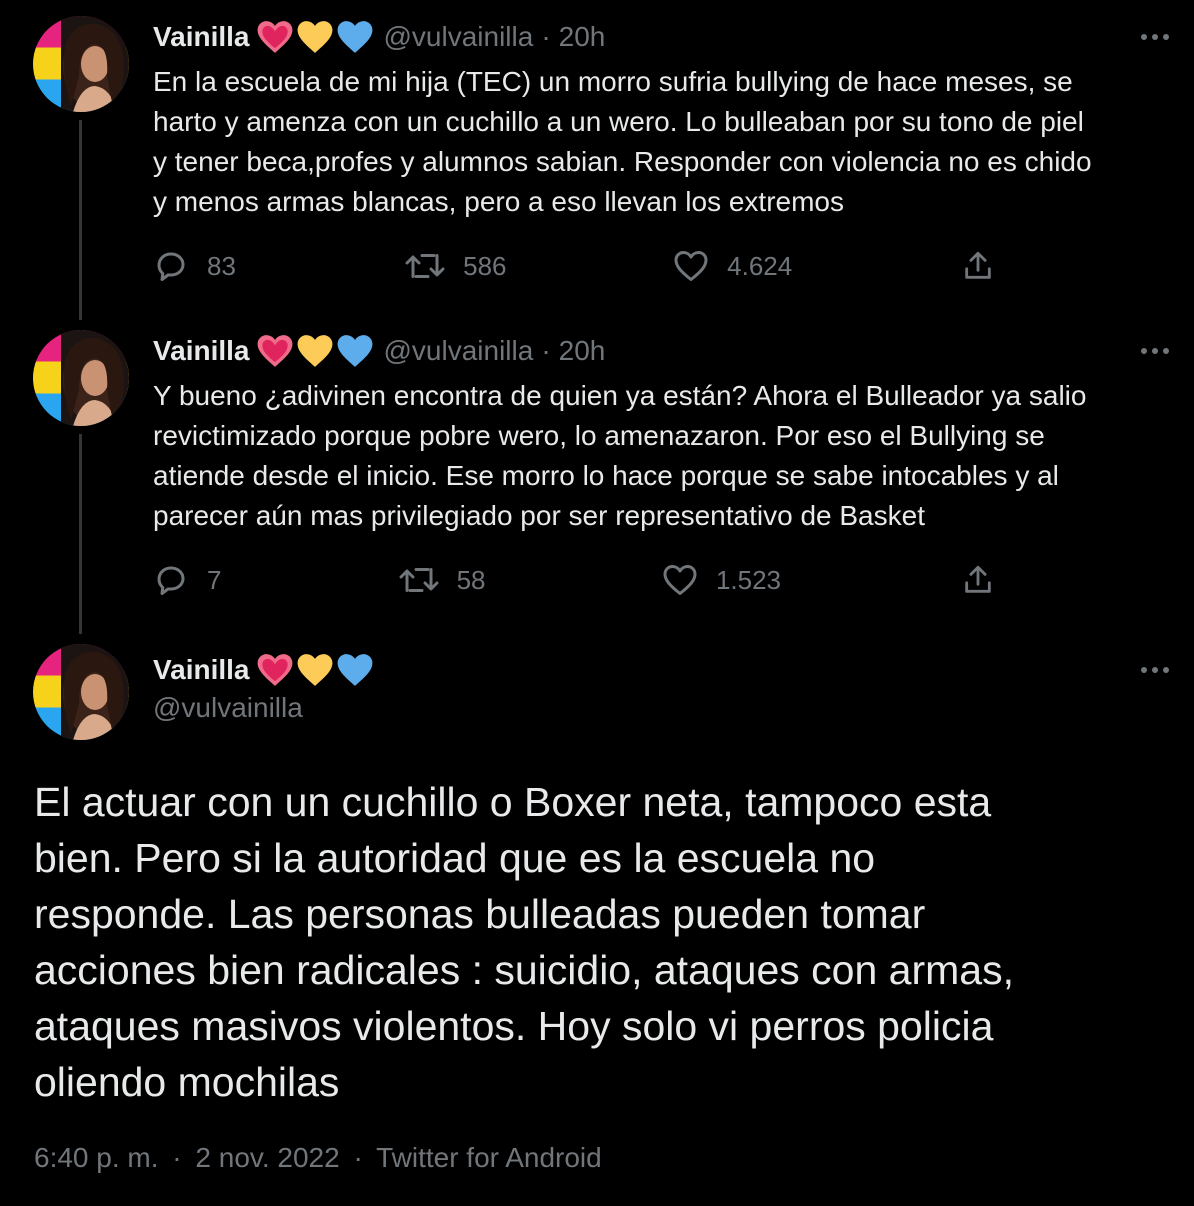 The width and height of the screenshot is (1194, 1206). What do you see at coordinates (485, 265) in the screenshot?
I see `retweet-count: 586` at bounding box center [485, 265].